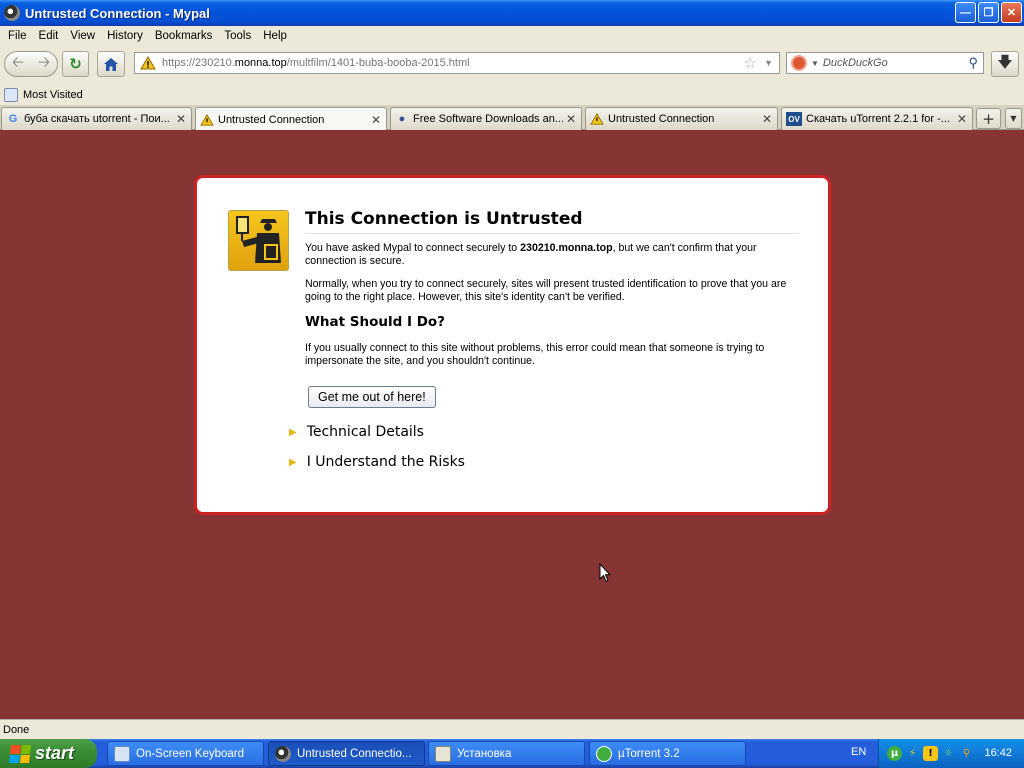 The height and width of the screenshot is (768, 1024). I want to click on taskbar-item-on-screen-keyboard: On-Screen Keyboard, so click(185, 753).